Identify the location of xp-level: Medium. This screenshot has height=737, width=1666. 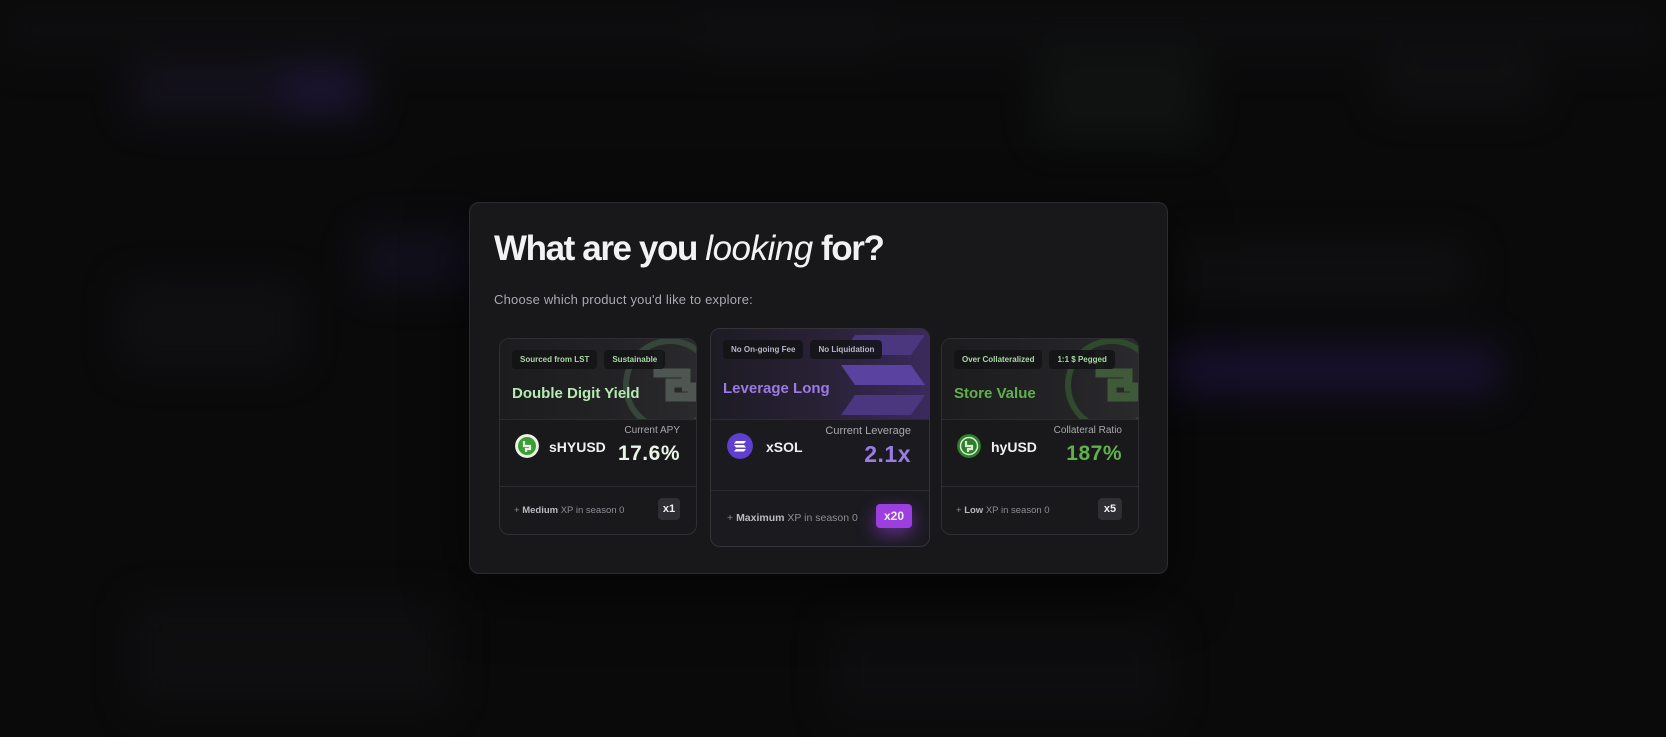
(540, 510).